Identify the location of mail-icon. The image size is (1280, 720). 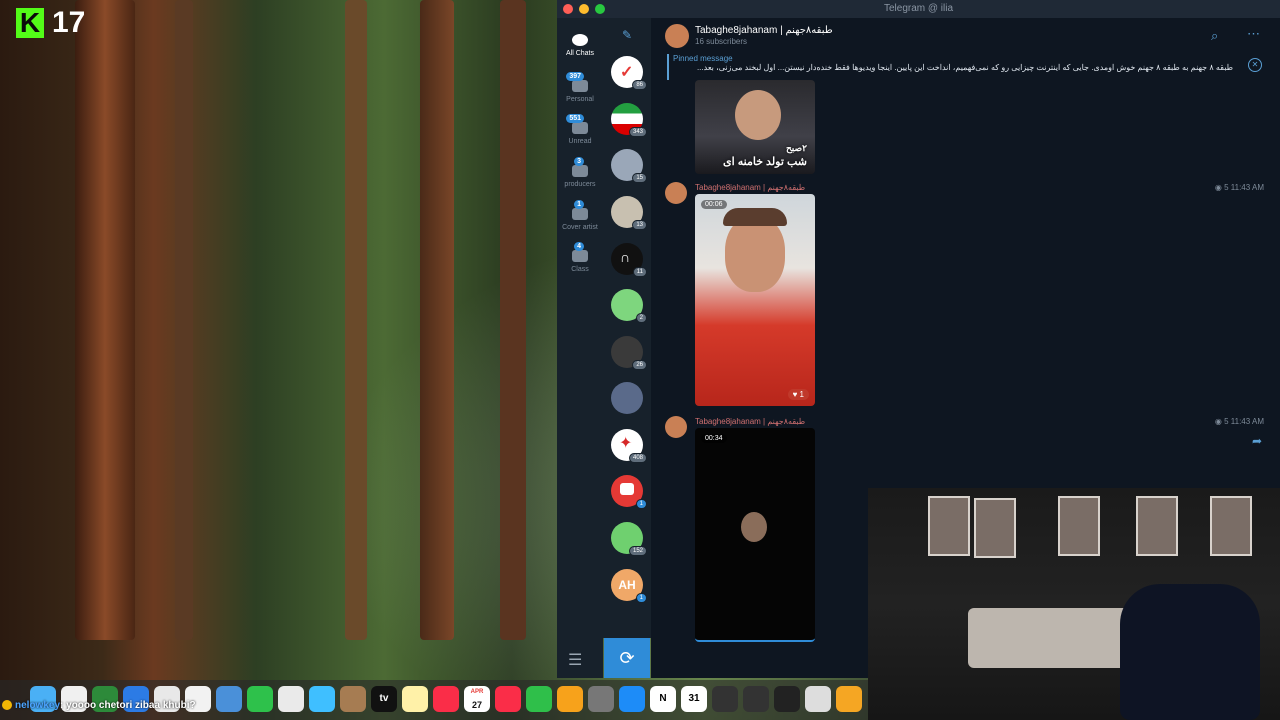
(229, 699).